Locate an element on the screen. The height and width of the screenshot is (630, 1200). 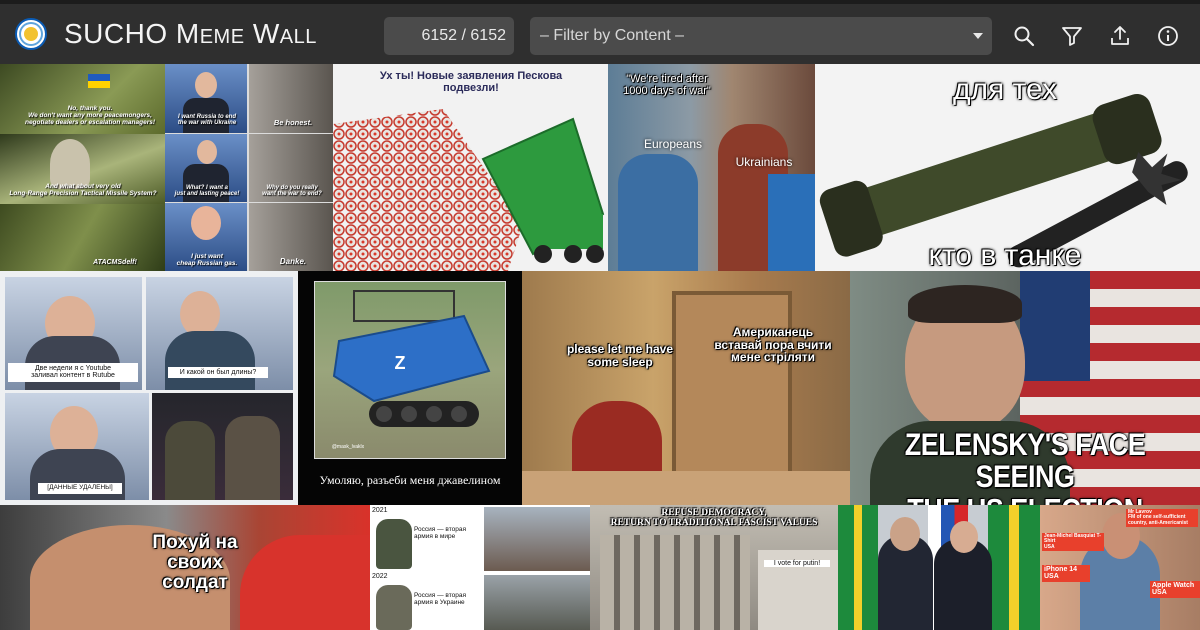
watermark: @mask_lvaklx is located at coordinates (348, 447).